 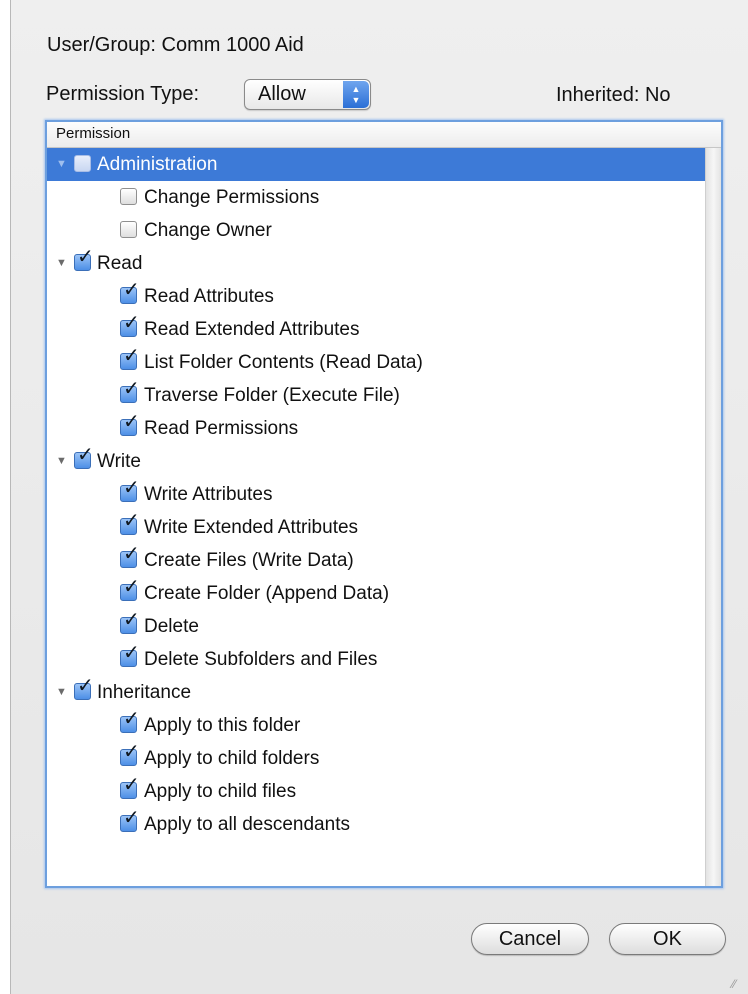 What do you see at coordinates (376, 527) in the screenshot?
I see `permission-row: ✓ Write Extended Attributes` at bounding box center [376, 527].